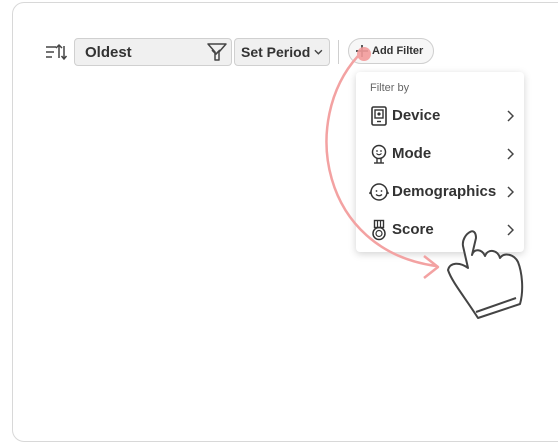 The height and width of the screenshot is (442, 558). What do you see at coordinates (217, 52) in the screenshot?
I see `filter-icon` at bounding box center [217, 52].